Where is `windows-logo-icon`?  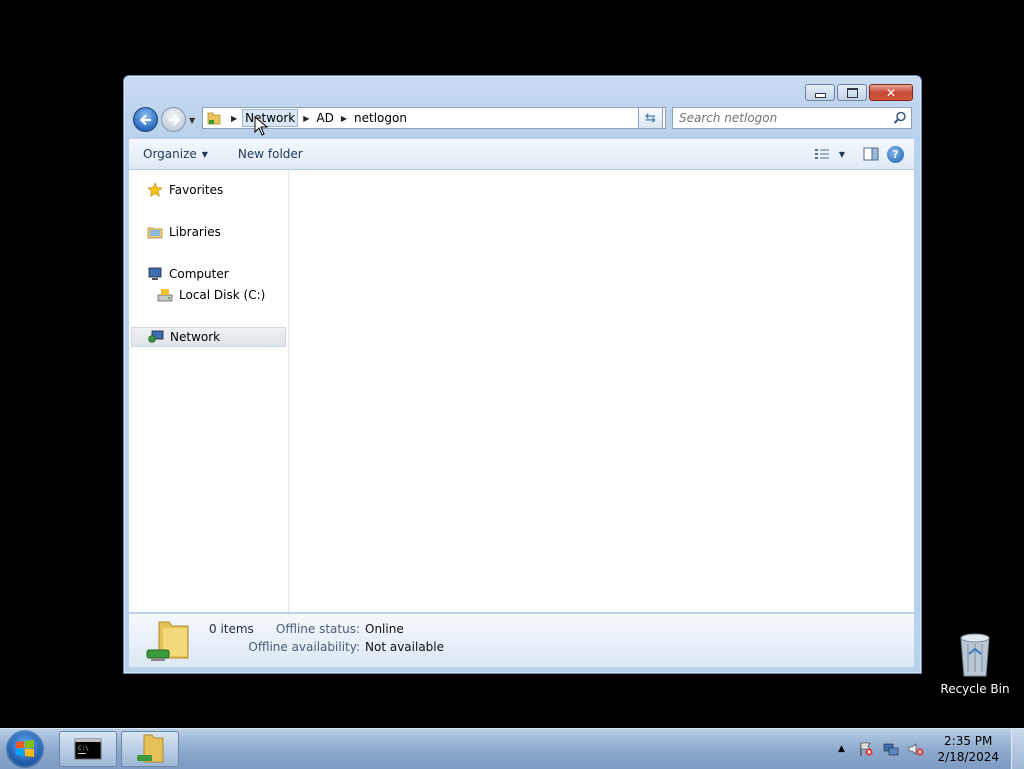 windows-logo-icon is located at coordinates (25, 748).